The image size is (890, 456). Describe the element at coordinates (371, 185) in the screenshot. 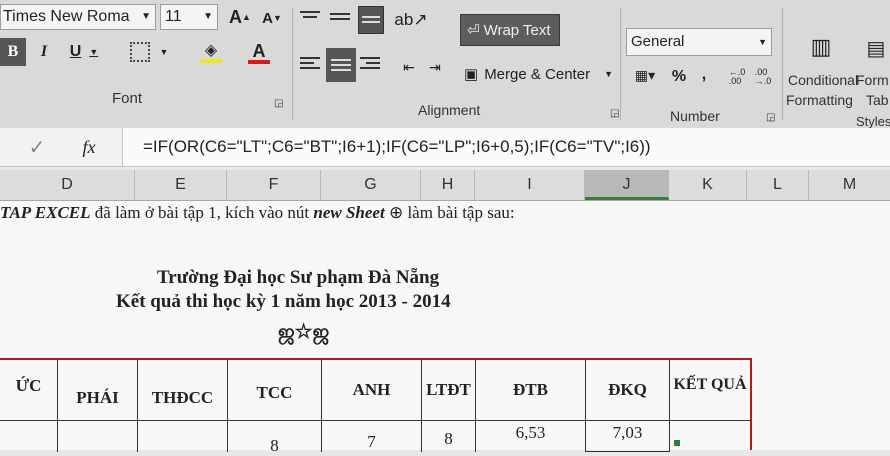

I see `column-header-G: G` at that location.